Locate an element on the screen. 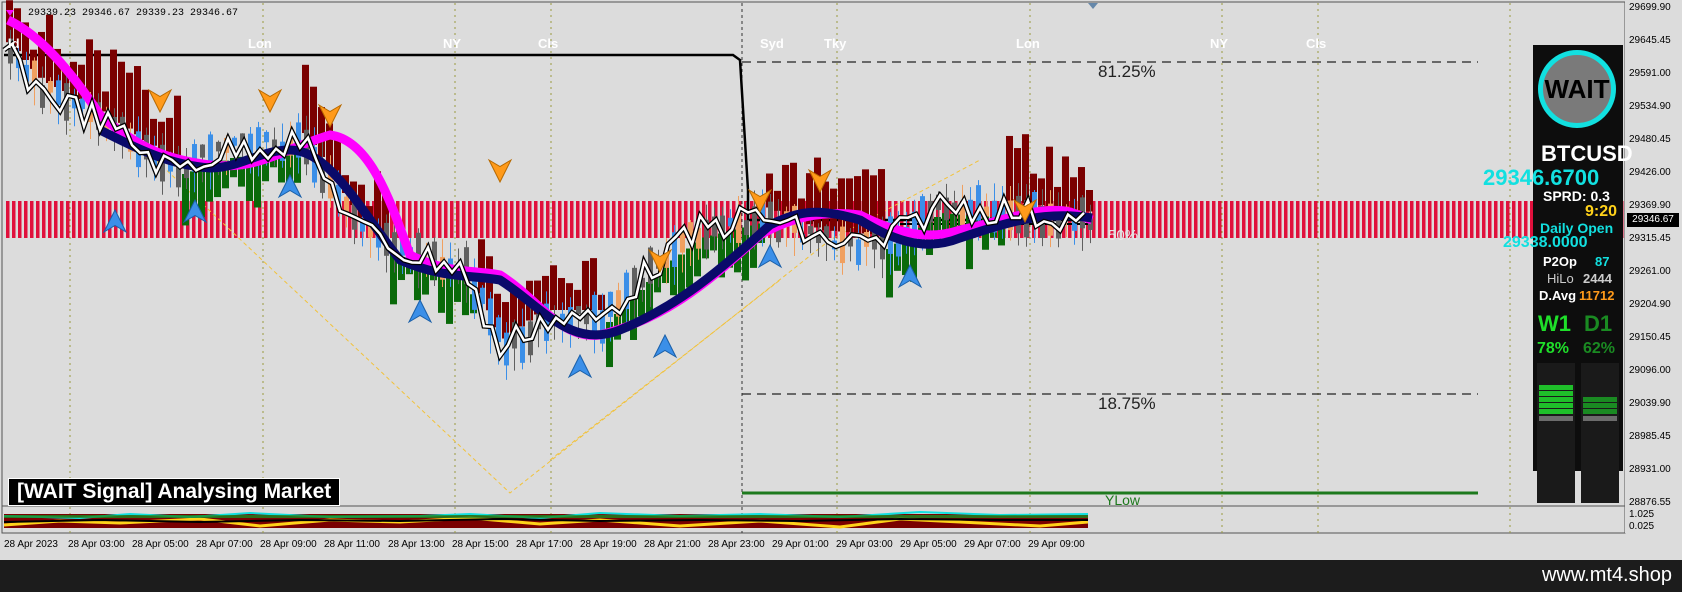 The height and width of the screenshot is (592, 1682). time-tick: 28 Apr 09:00 is located at coordinates (288, 544).